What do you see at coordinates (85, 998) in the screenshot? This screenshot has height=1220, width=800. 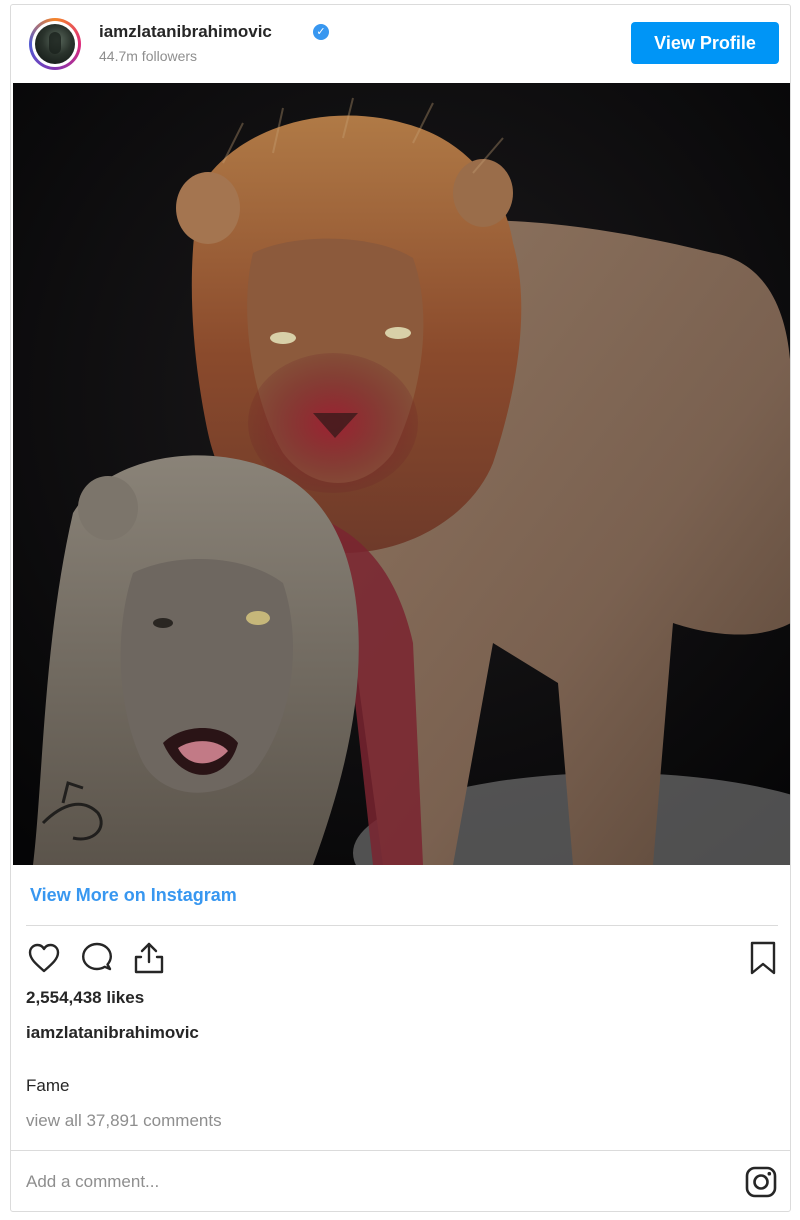 I see `like-count: 2,554,438 likes` at bounding box center [85, 998].